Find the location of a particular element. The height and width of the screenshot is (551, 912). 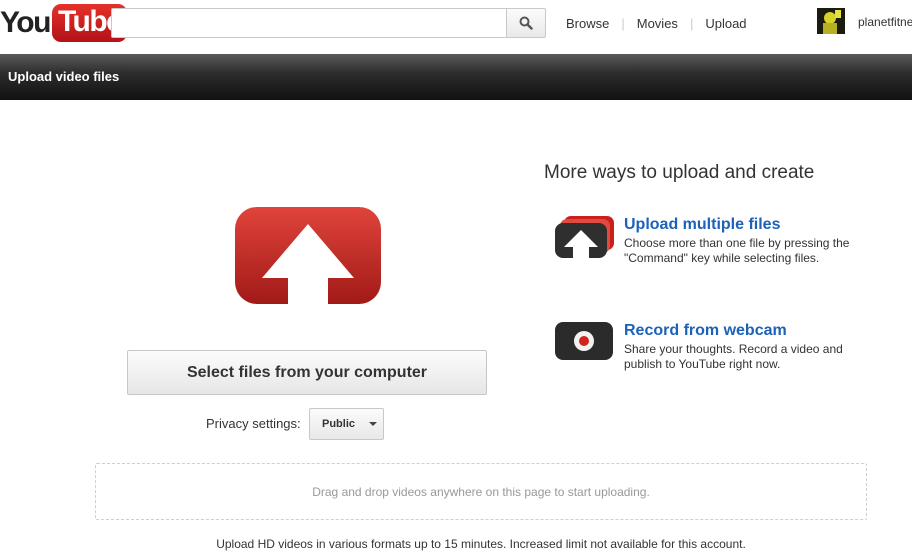

chevron-down-icon is located at coordinates (373, 424).